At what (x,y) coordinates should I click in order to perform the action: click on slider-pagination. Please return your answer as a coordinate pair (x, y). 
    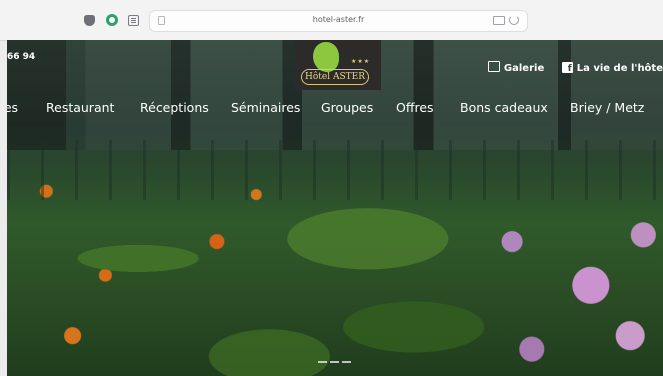
    Looking at the image, I should click on (336, 357).